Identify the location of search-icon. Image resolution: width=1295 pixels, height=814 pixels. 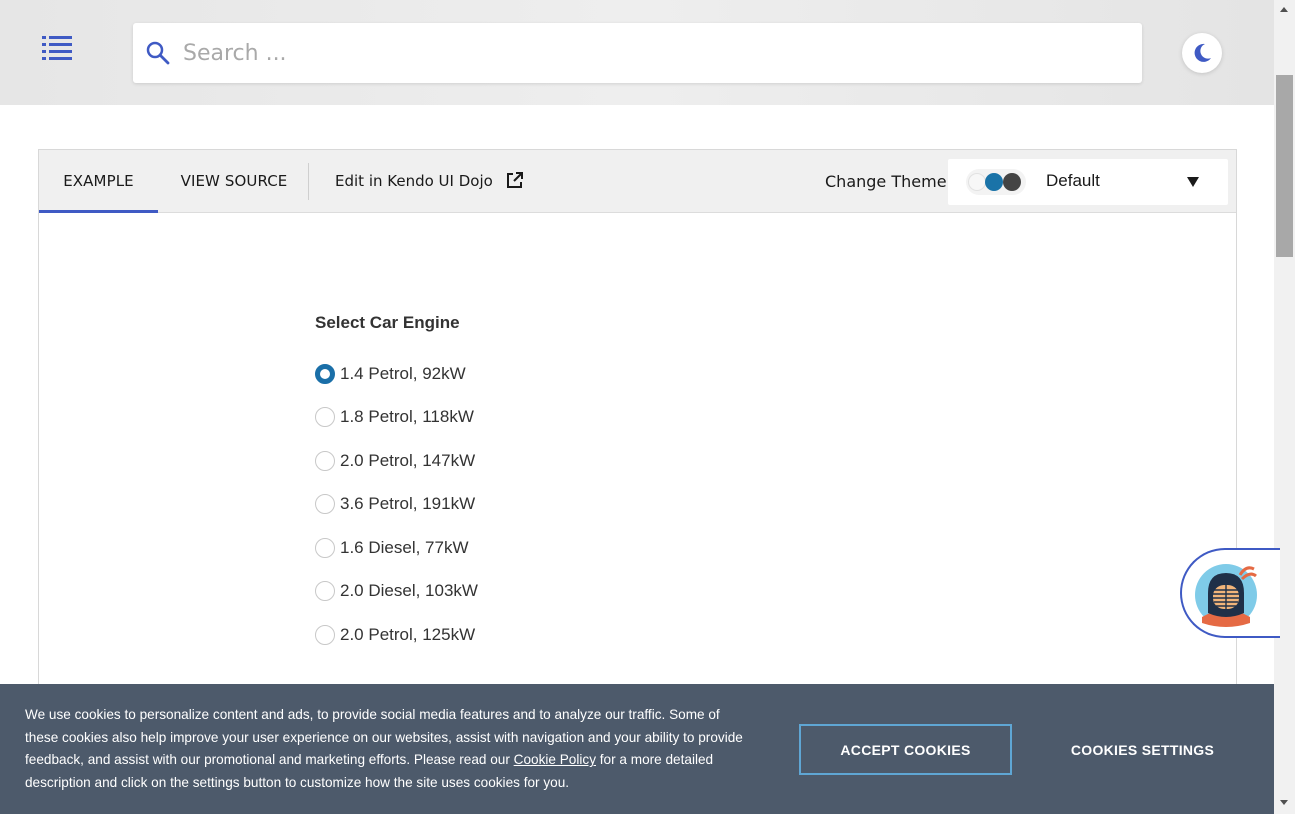
(158, 53).